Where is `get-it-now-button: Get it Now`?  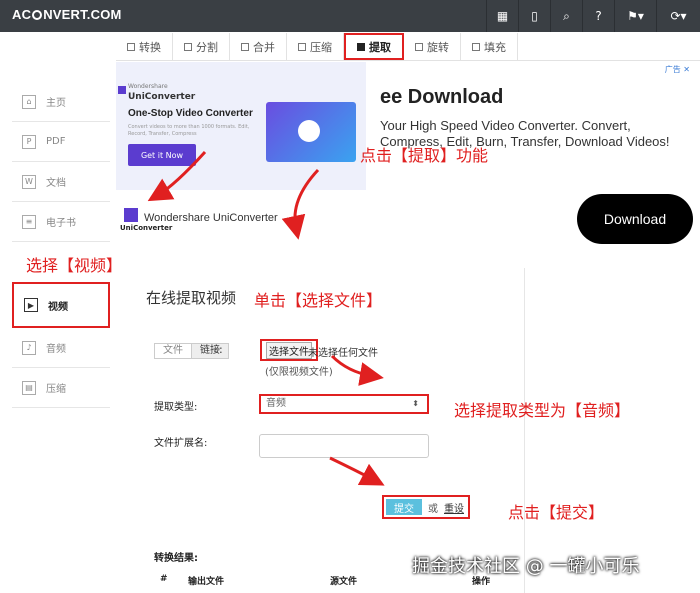 get-it-now-button: Get it Now is located at coordinates (162, 155).